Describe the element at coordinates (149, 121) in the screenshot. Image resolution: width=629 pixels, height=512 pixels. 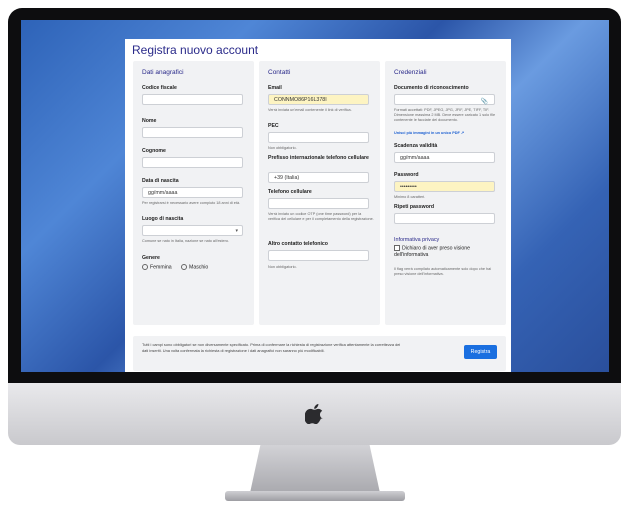
I see `nome-label: Nome` at that location.